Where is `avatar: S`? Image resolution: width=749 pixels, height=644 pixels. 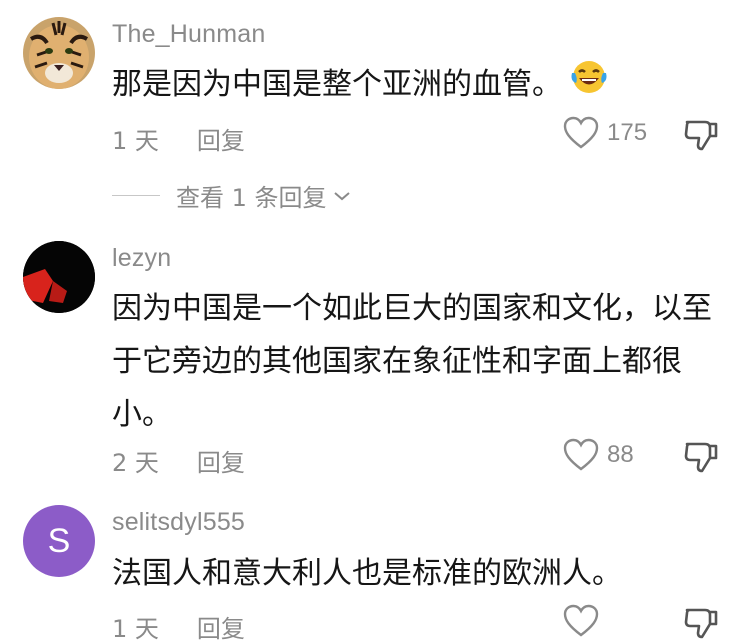 avatar: S is located at coordinates (59, 541).